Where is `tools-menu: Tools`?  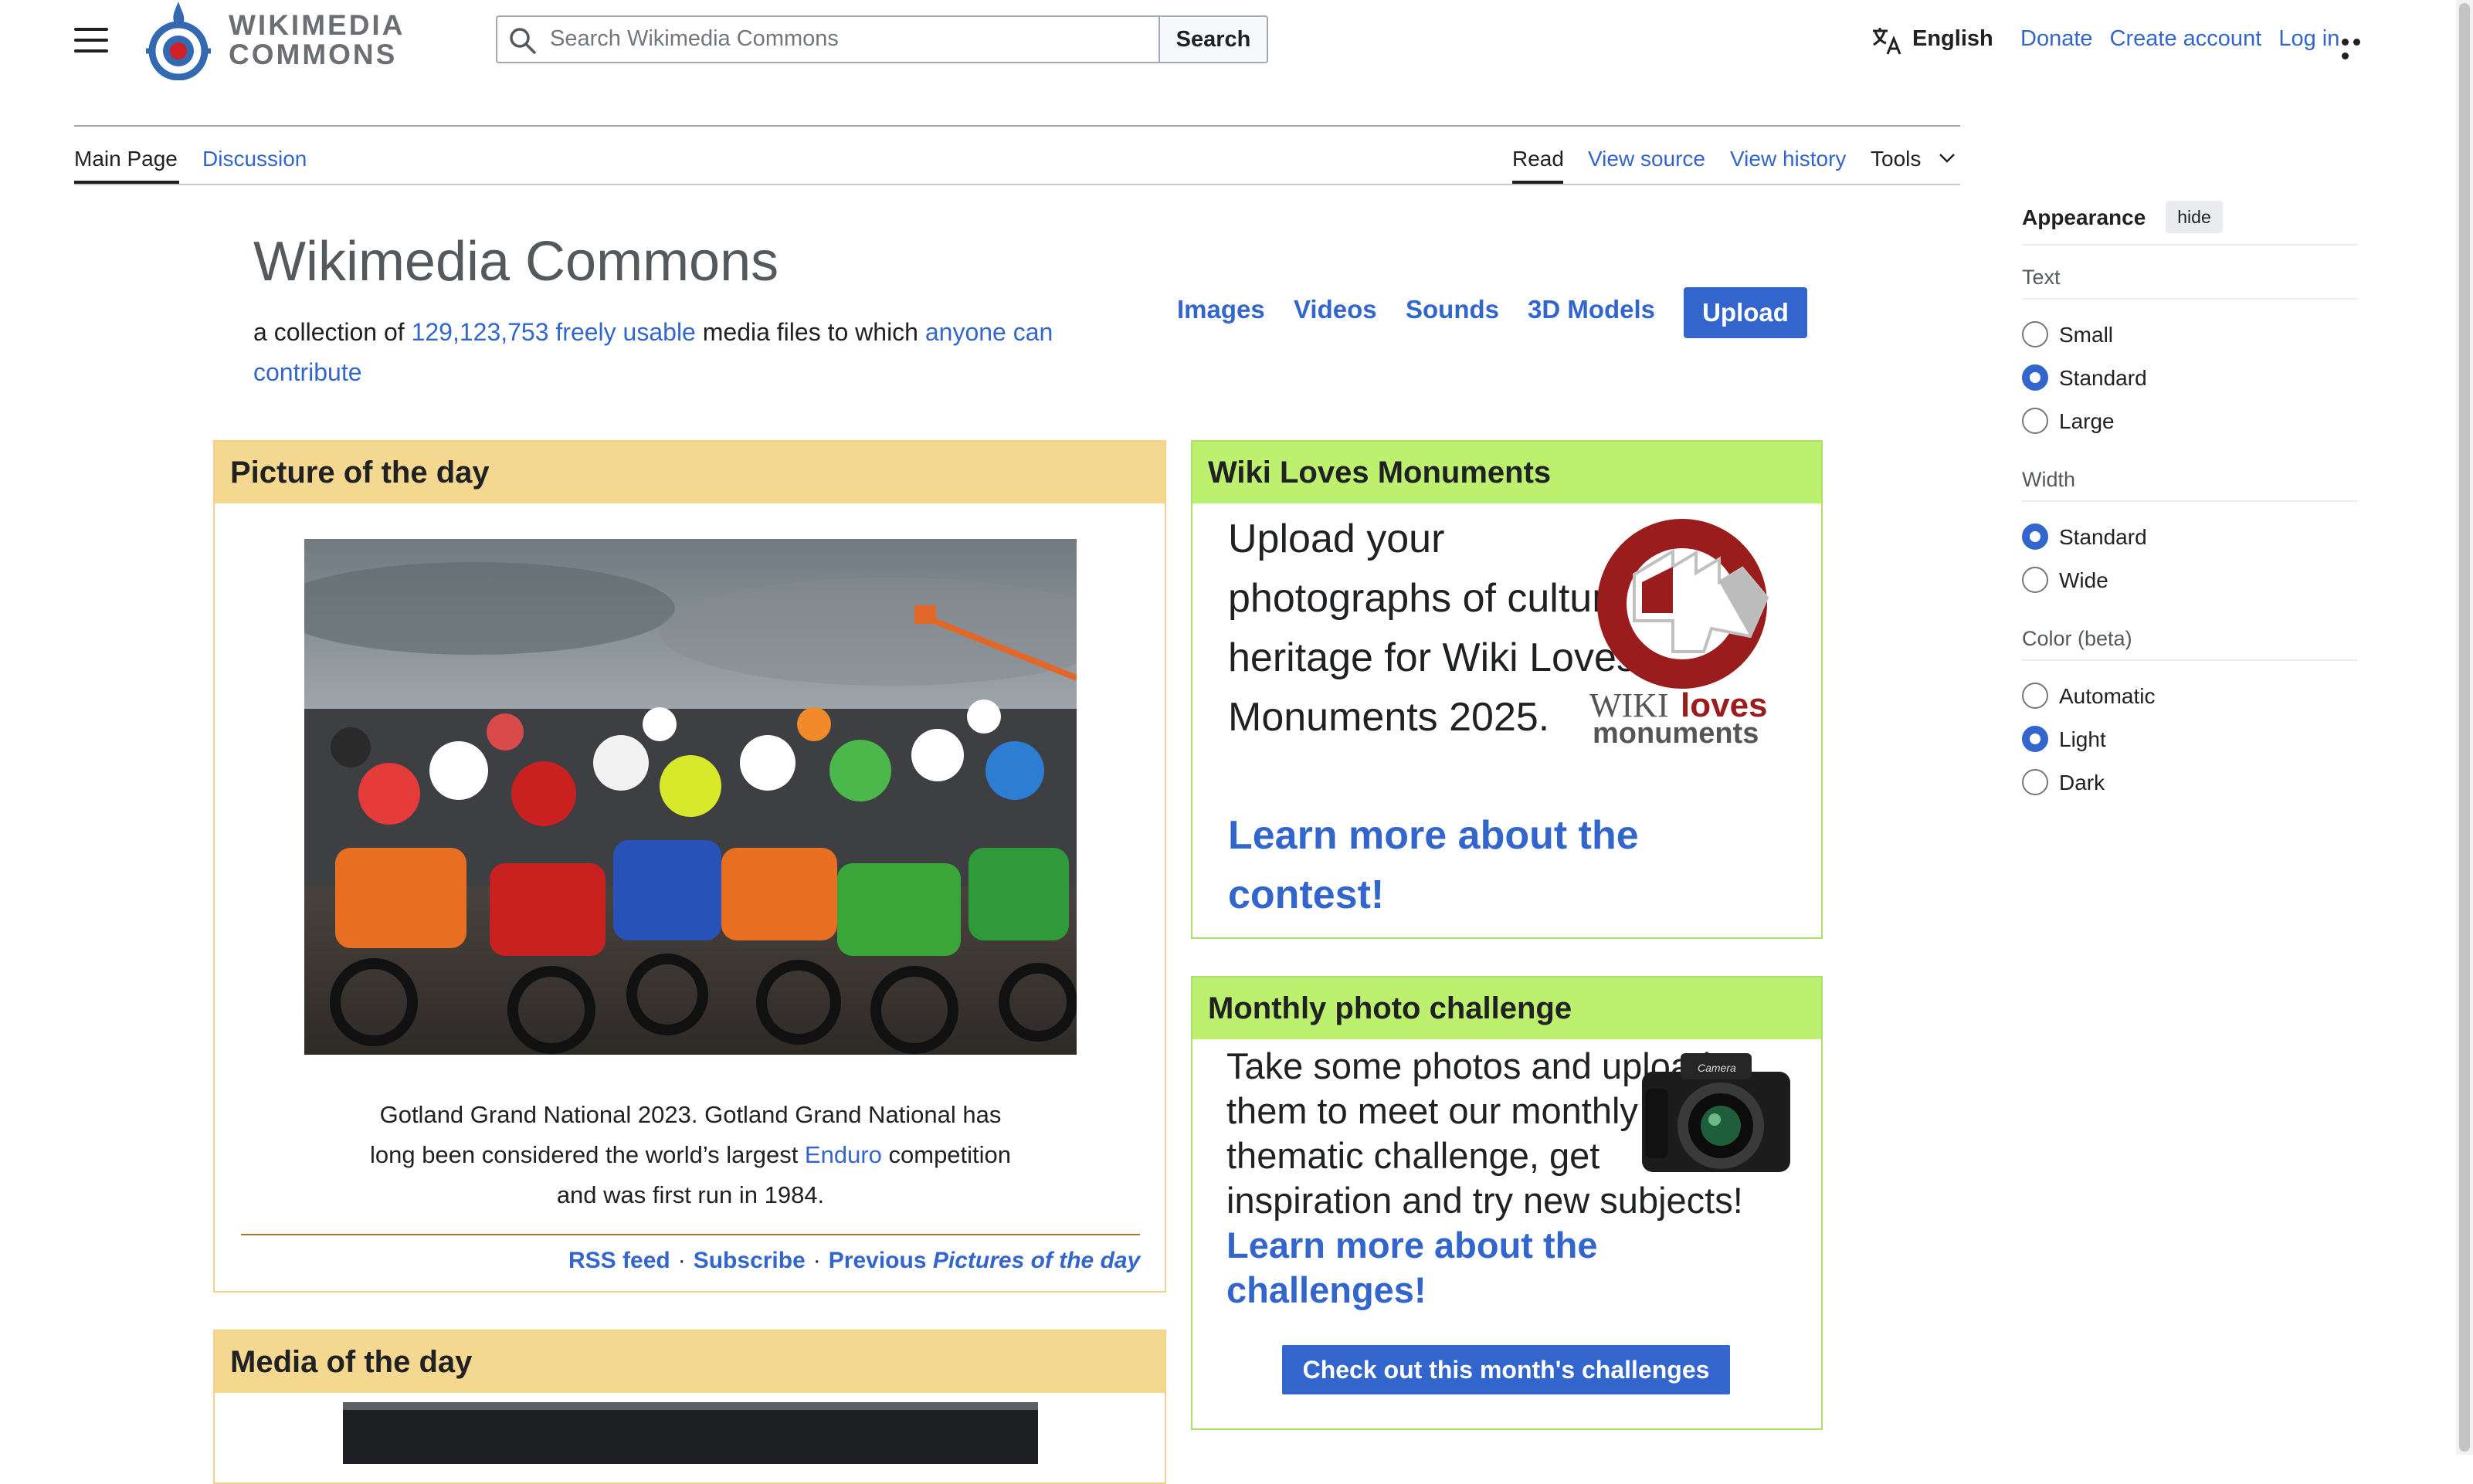 tools-menu: Tools is located at coordinates (1896, 159).